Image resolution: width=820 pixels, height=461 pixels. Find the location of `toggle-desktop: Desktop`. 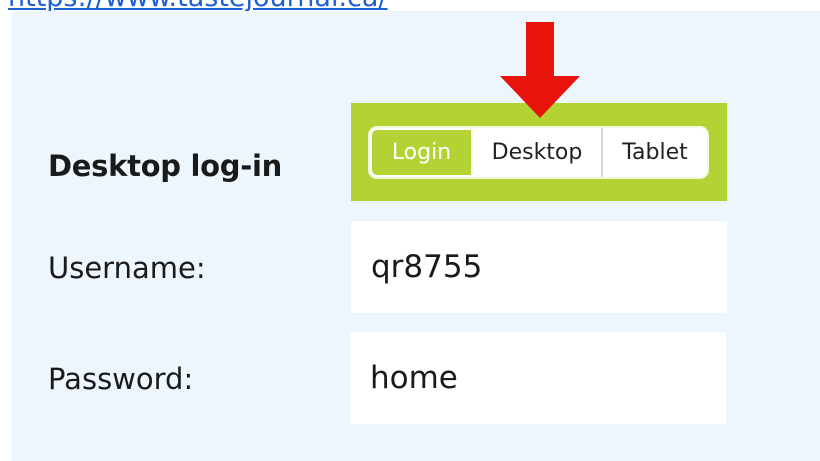

toggle-desktop: Desktop is located at coordinates (538, 152).